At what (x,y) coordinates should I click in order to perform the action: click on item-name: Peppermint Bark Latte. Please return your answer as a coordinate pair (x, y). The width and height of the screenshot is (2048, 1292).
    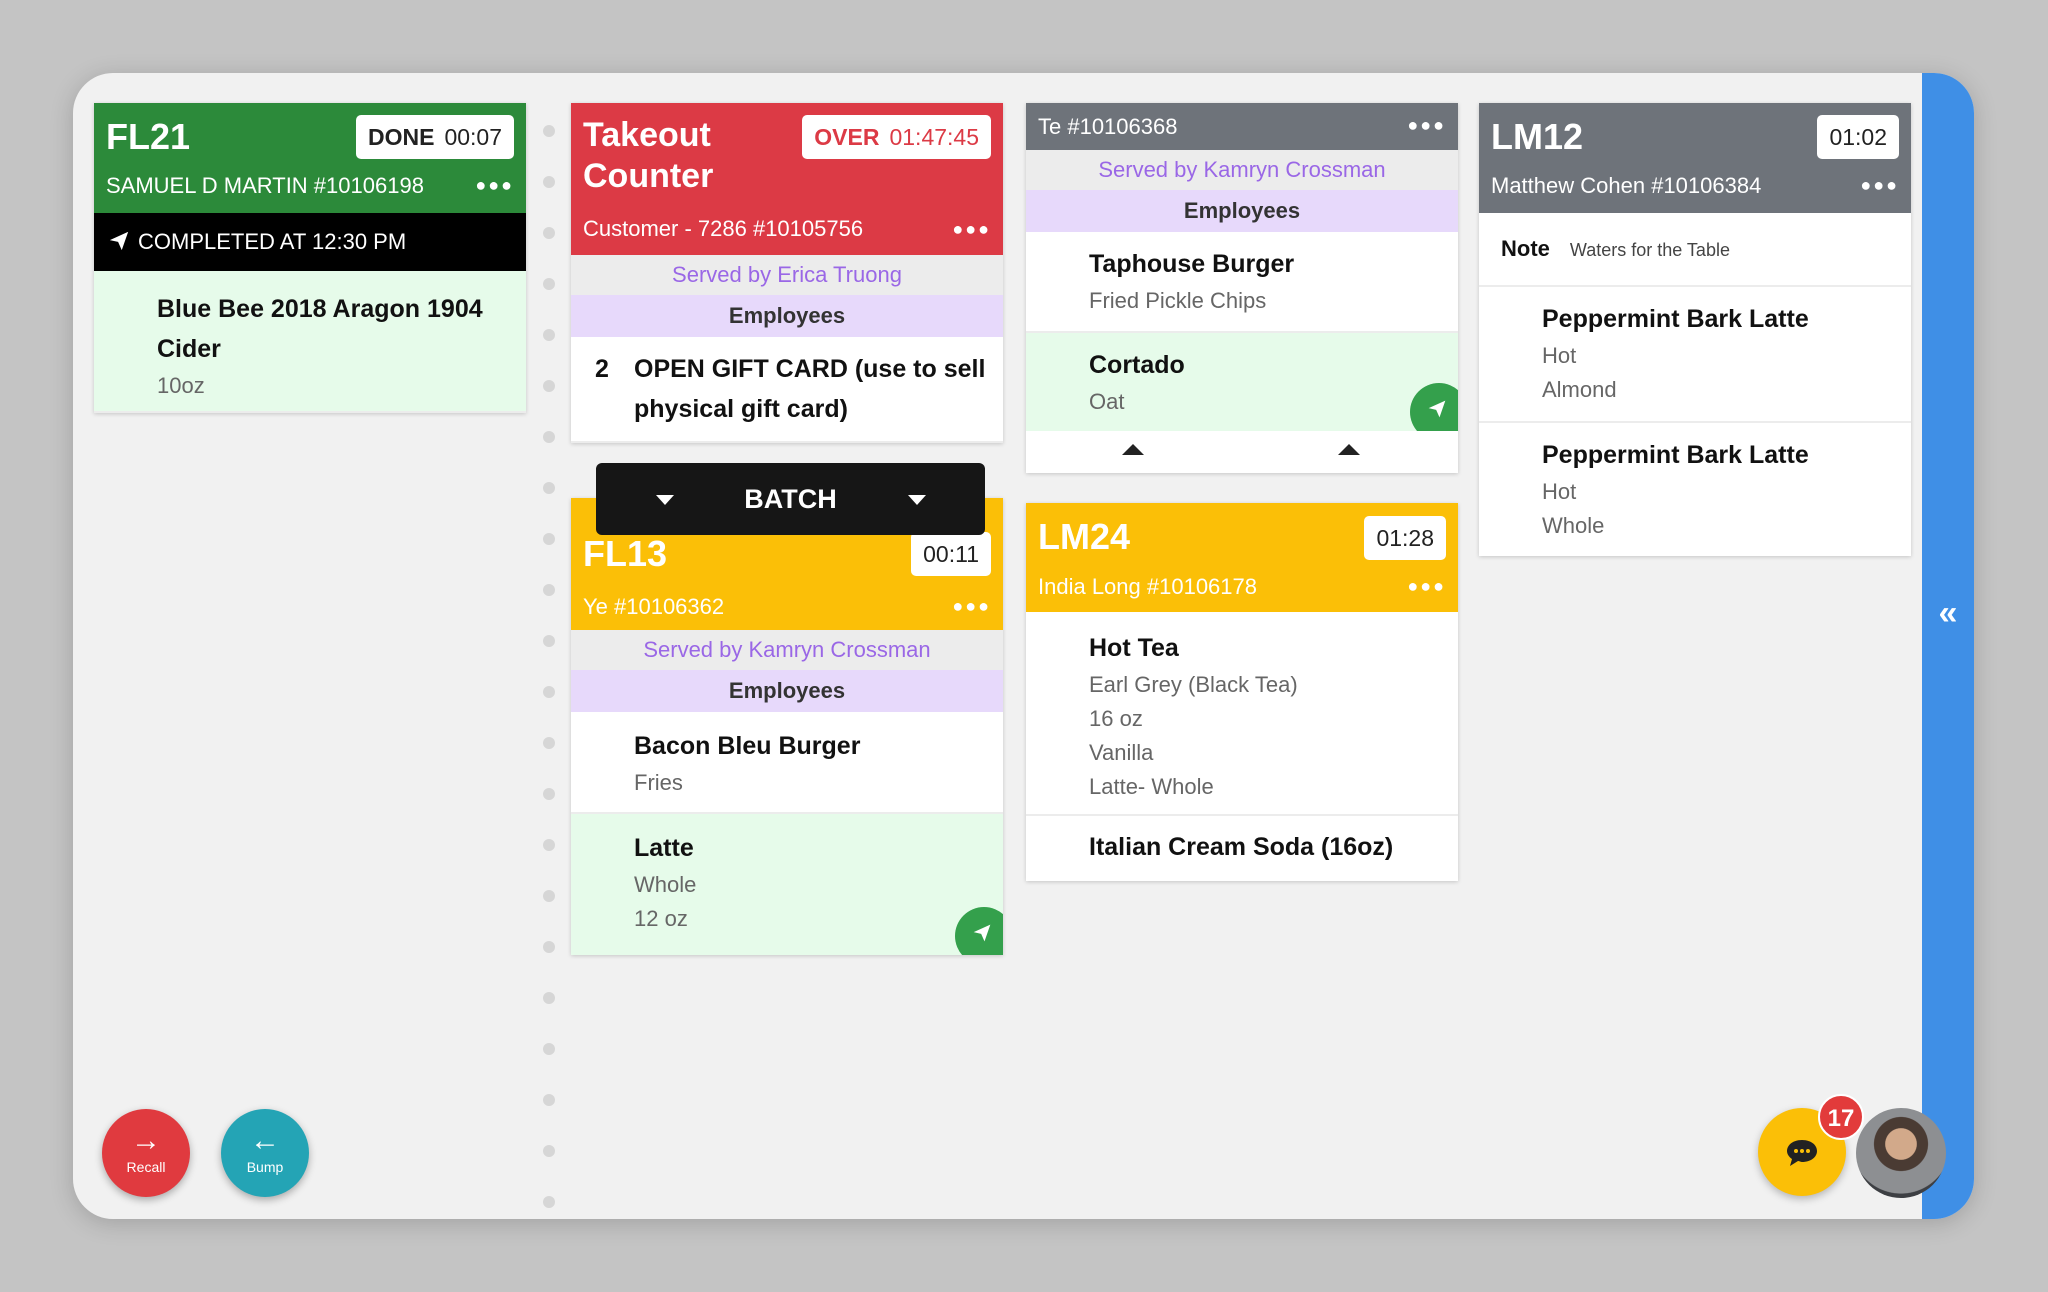
    Looking at the image, I should click on (1675, 319).